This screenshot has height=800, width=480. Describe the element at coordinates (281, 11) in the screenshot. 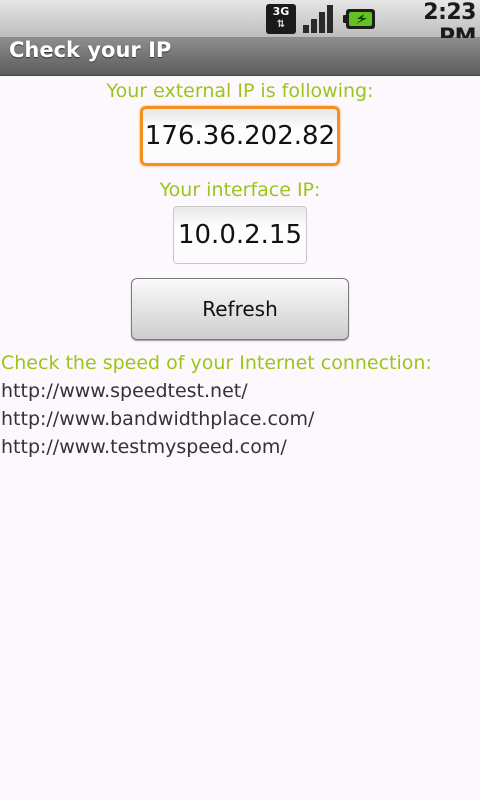

I see `network-type-label: 3G` at that location.